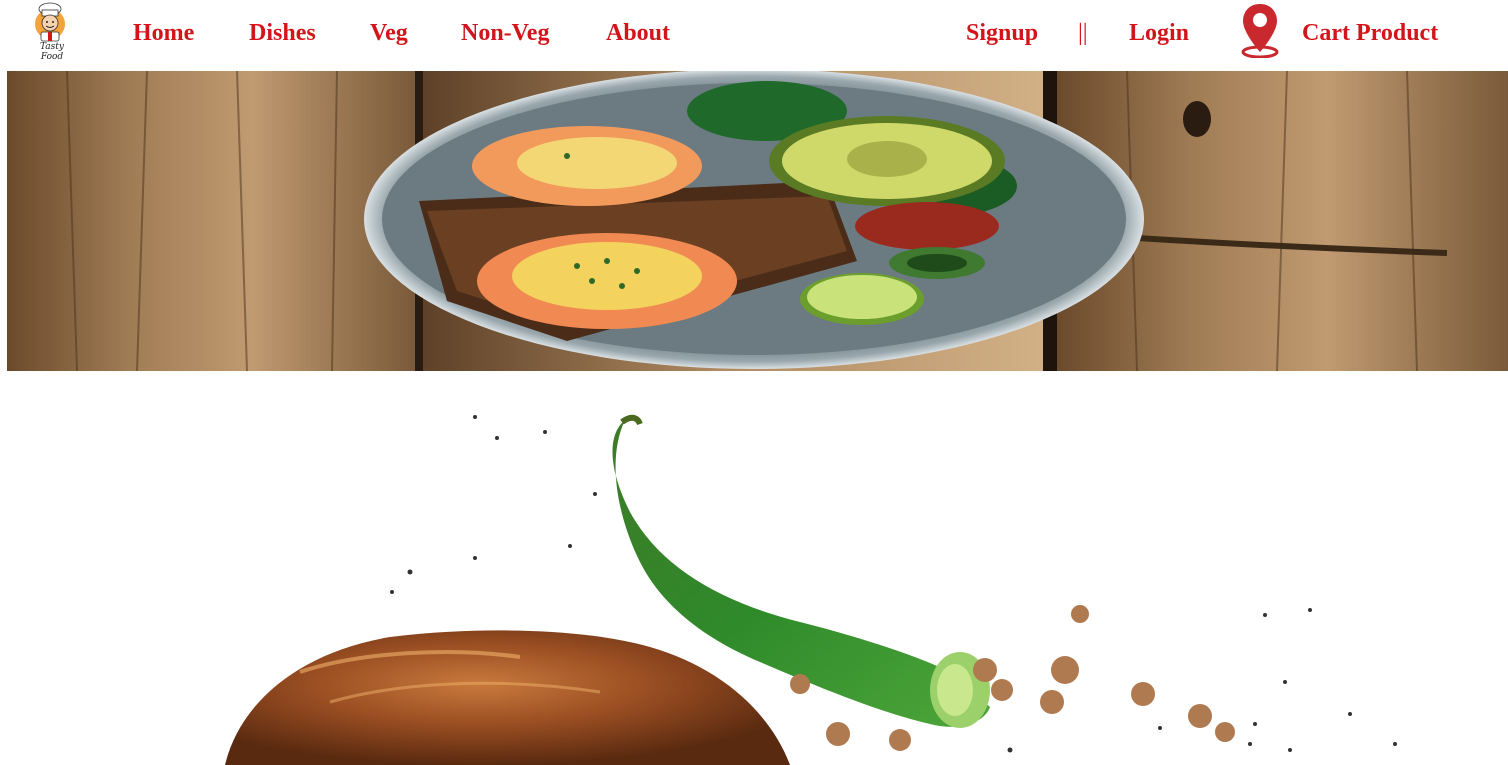 This screenshot has height=765, width=1508. Describe the element at coordinates (1370, 33) in the screenshot. I see `cart-product-link: Cart Product` at that location.